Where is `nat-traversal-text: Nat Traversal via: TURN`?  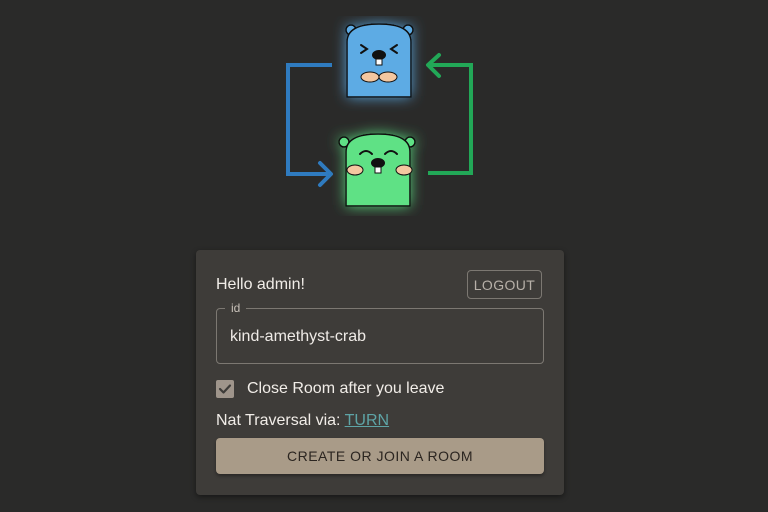
nat-traversal-text: Nat Traversal via: TURN is located at coordinates (302, 421).